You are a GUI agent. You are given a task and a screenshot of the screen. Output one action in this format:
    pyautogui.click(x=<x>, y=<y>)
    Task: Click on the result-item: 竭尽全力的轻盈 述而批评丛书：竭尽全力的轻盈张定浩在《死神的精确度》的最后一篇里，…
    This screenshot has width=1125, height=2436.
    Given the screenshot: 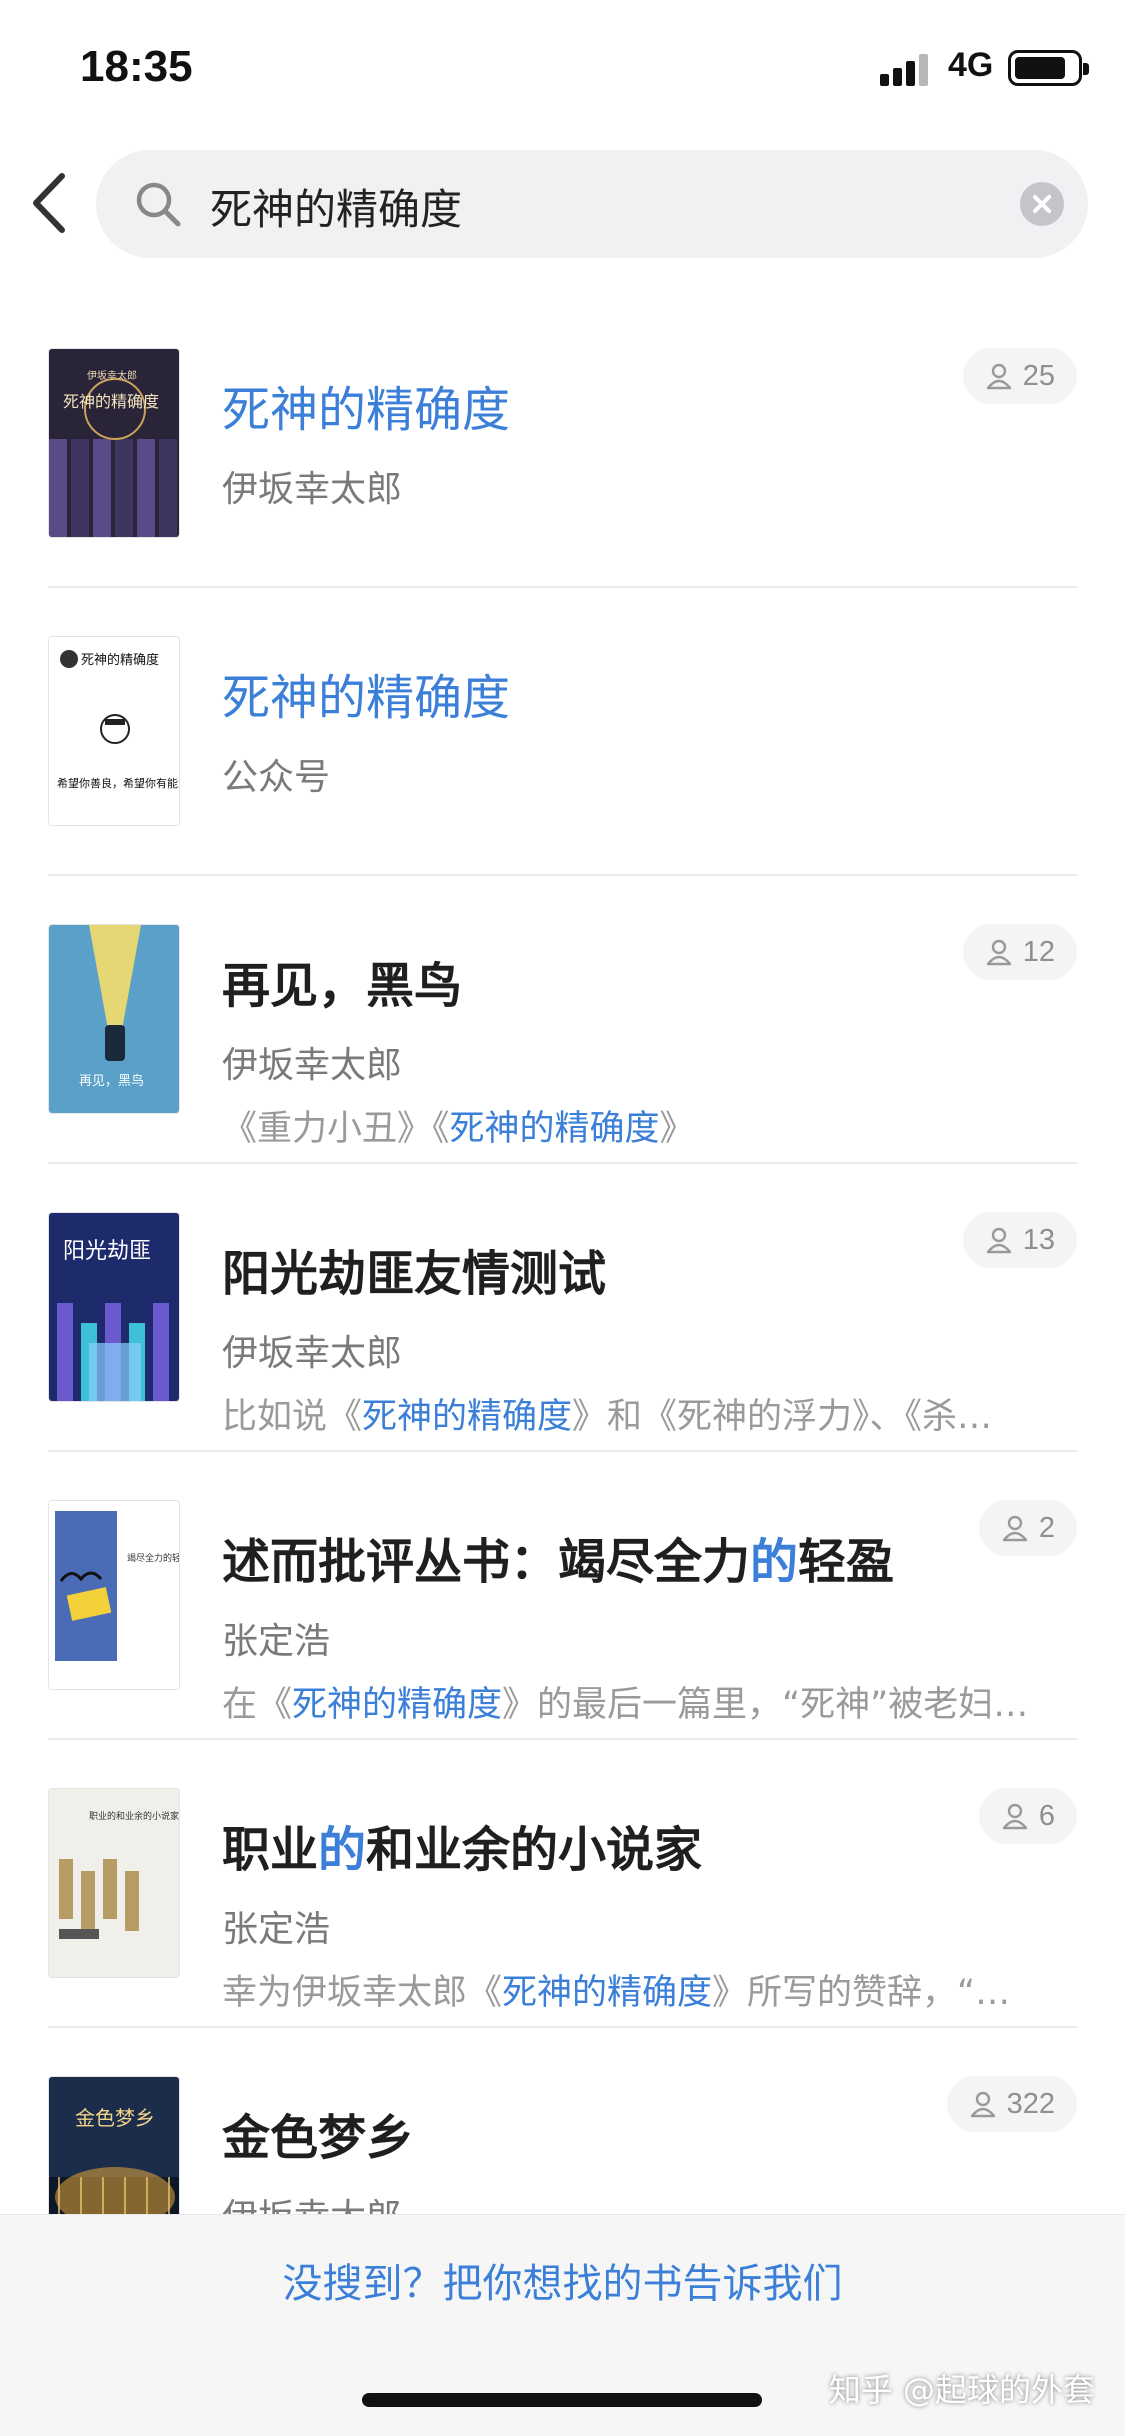 What is the action you would take?
    pyautogui.click(x=562, y=1596)
    